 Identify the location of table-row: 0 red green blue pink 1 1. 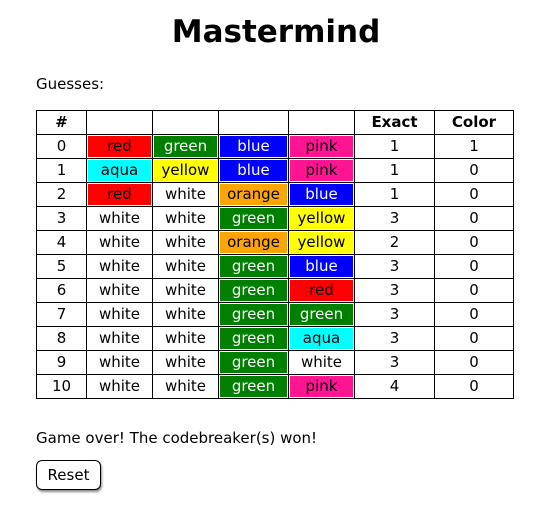
(275, 146).